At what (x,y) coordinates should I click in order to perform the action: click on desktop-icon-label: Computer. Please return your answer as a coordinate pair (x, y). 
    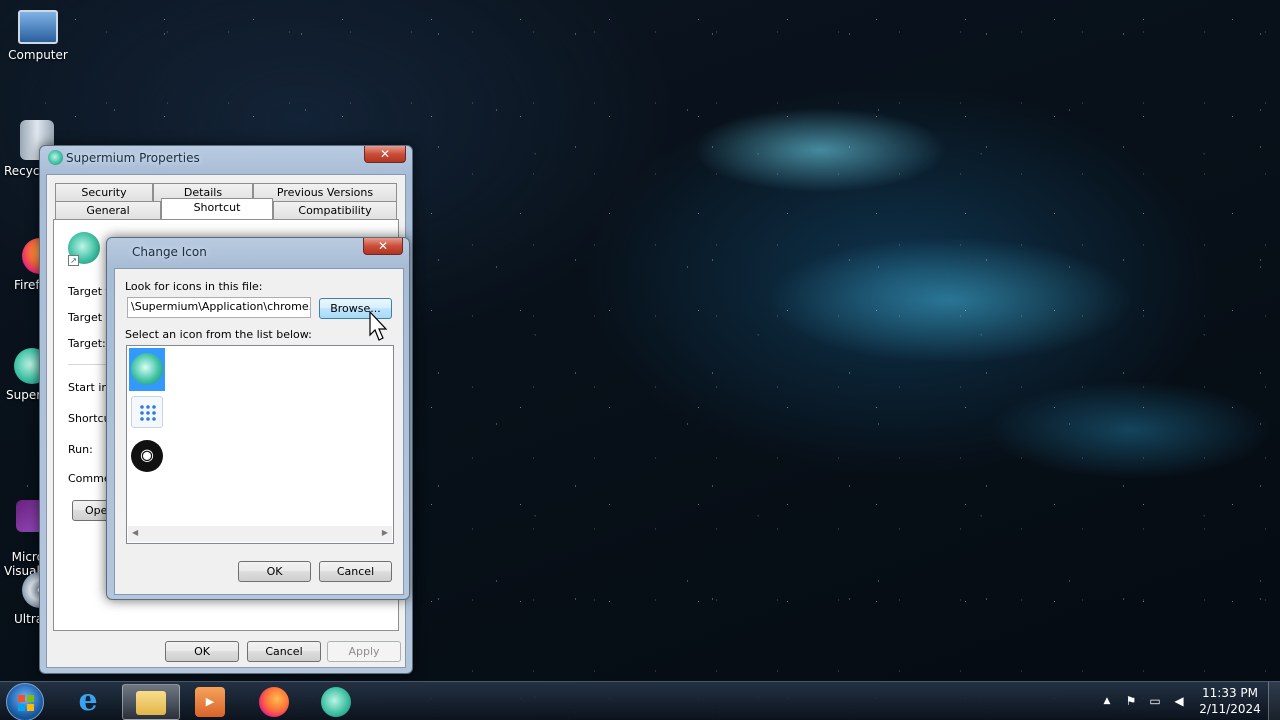
    Looking at the image, I should click on (38, 55).